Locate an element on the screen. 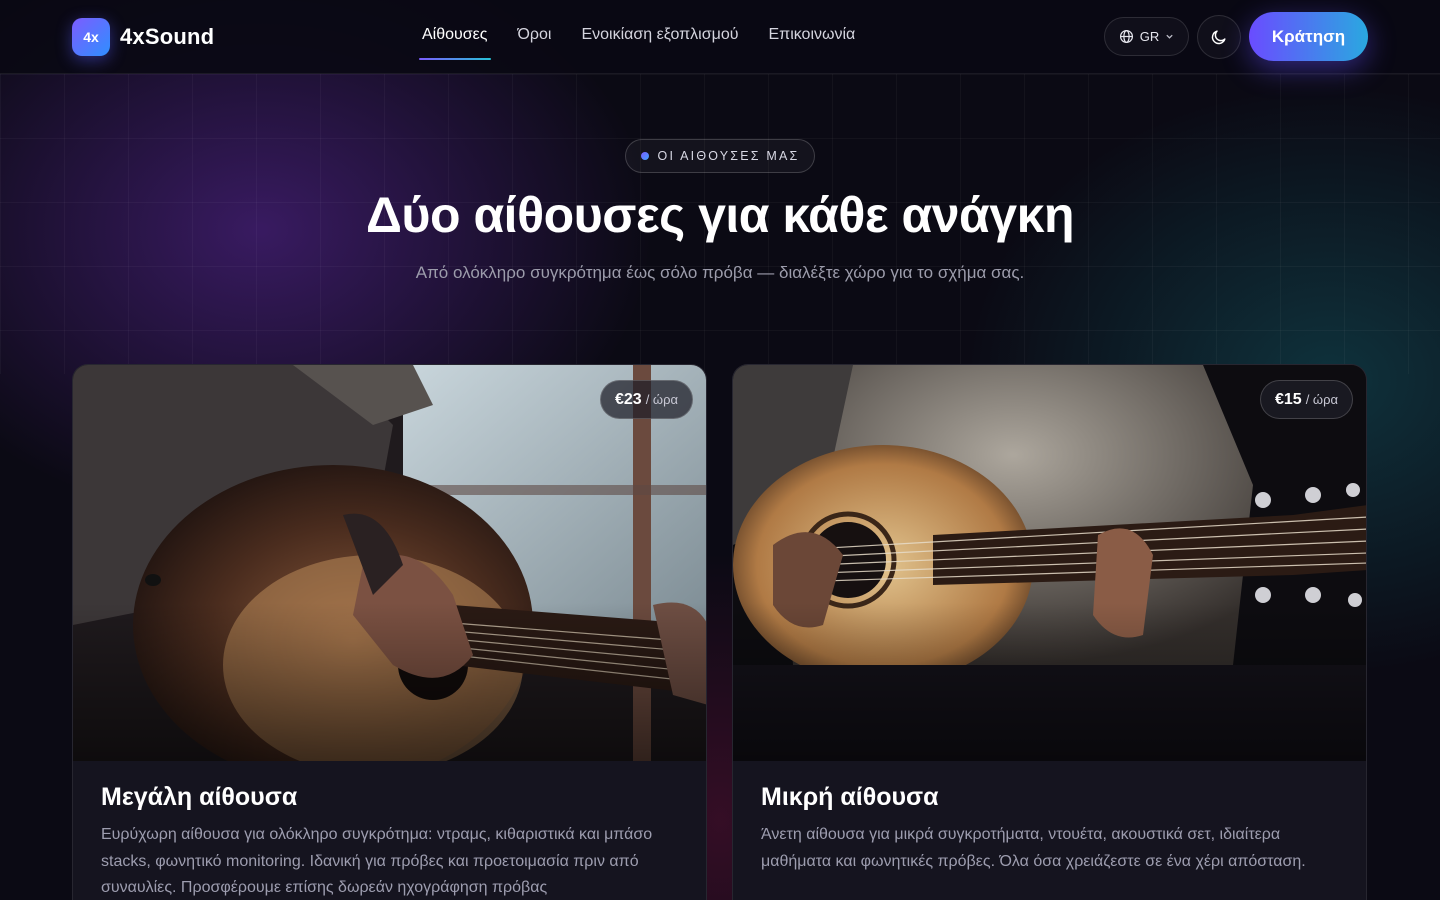  eyebrow-label: ΟΙ ΑΙΘΟΥΣΕΣ ΜΑΣ is located at coordinates (728, 156).